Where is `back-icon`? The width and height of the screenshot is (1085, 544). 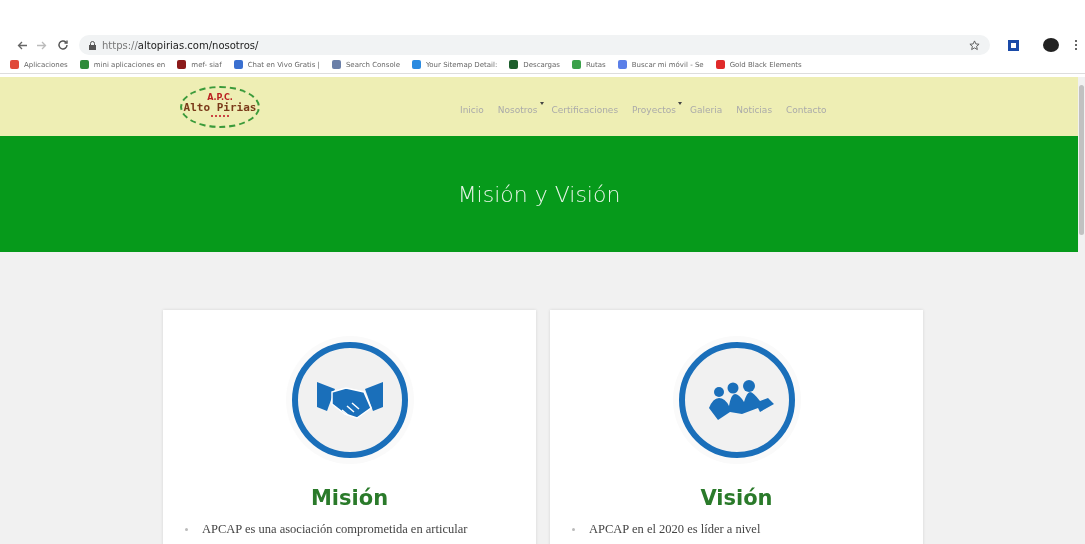 back-icon is located at coordinates (22, 45).